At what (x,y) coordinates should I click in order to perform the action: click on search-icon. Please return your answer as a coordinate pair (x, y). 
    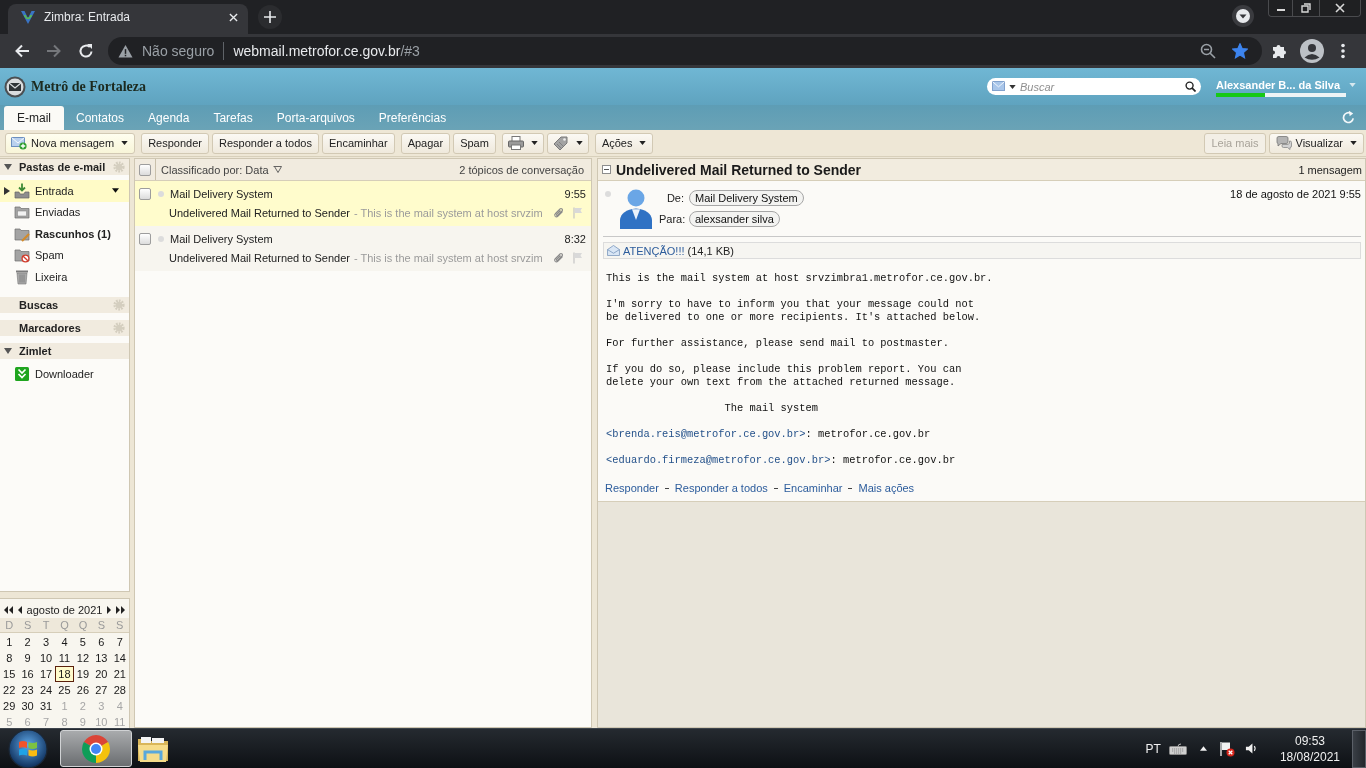
    Looking at the image, I should click on (1190, 86).